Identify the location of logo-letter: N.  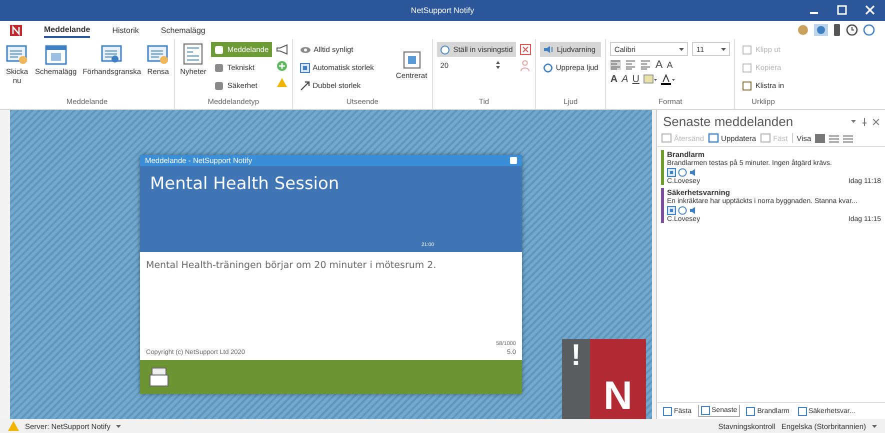
(618, 379).